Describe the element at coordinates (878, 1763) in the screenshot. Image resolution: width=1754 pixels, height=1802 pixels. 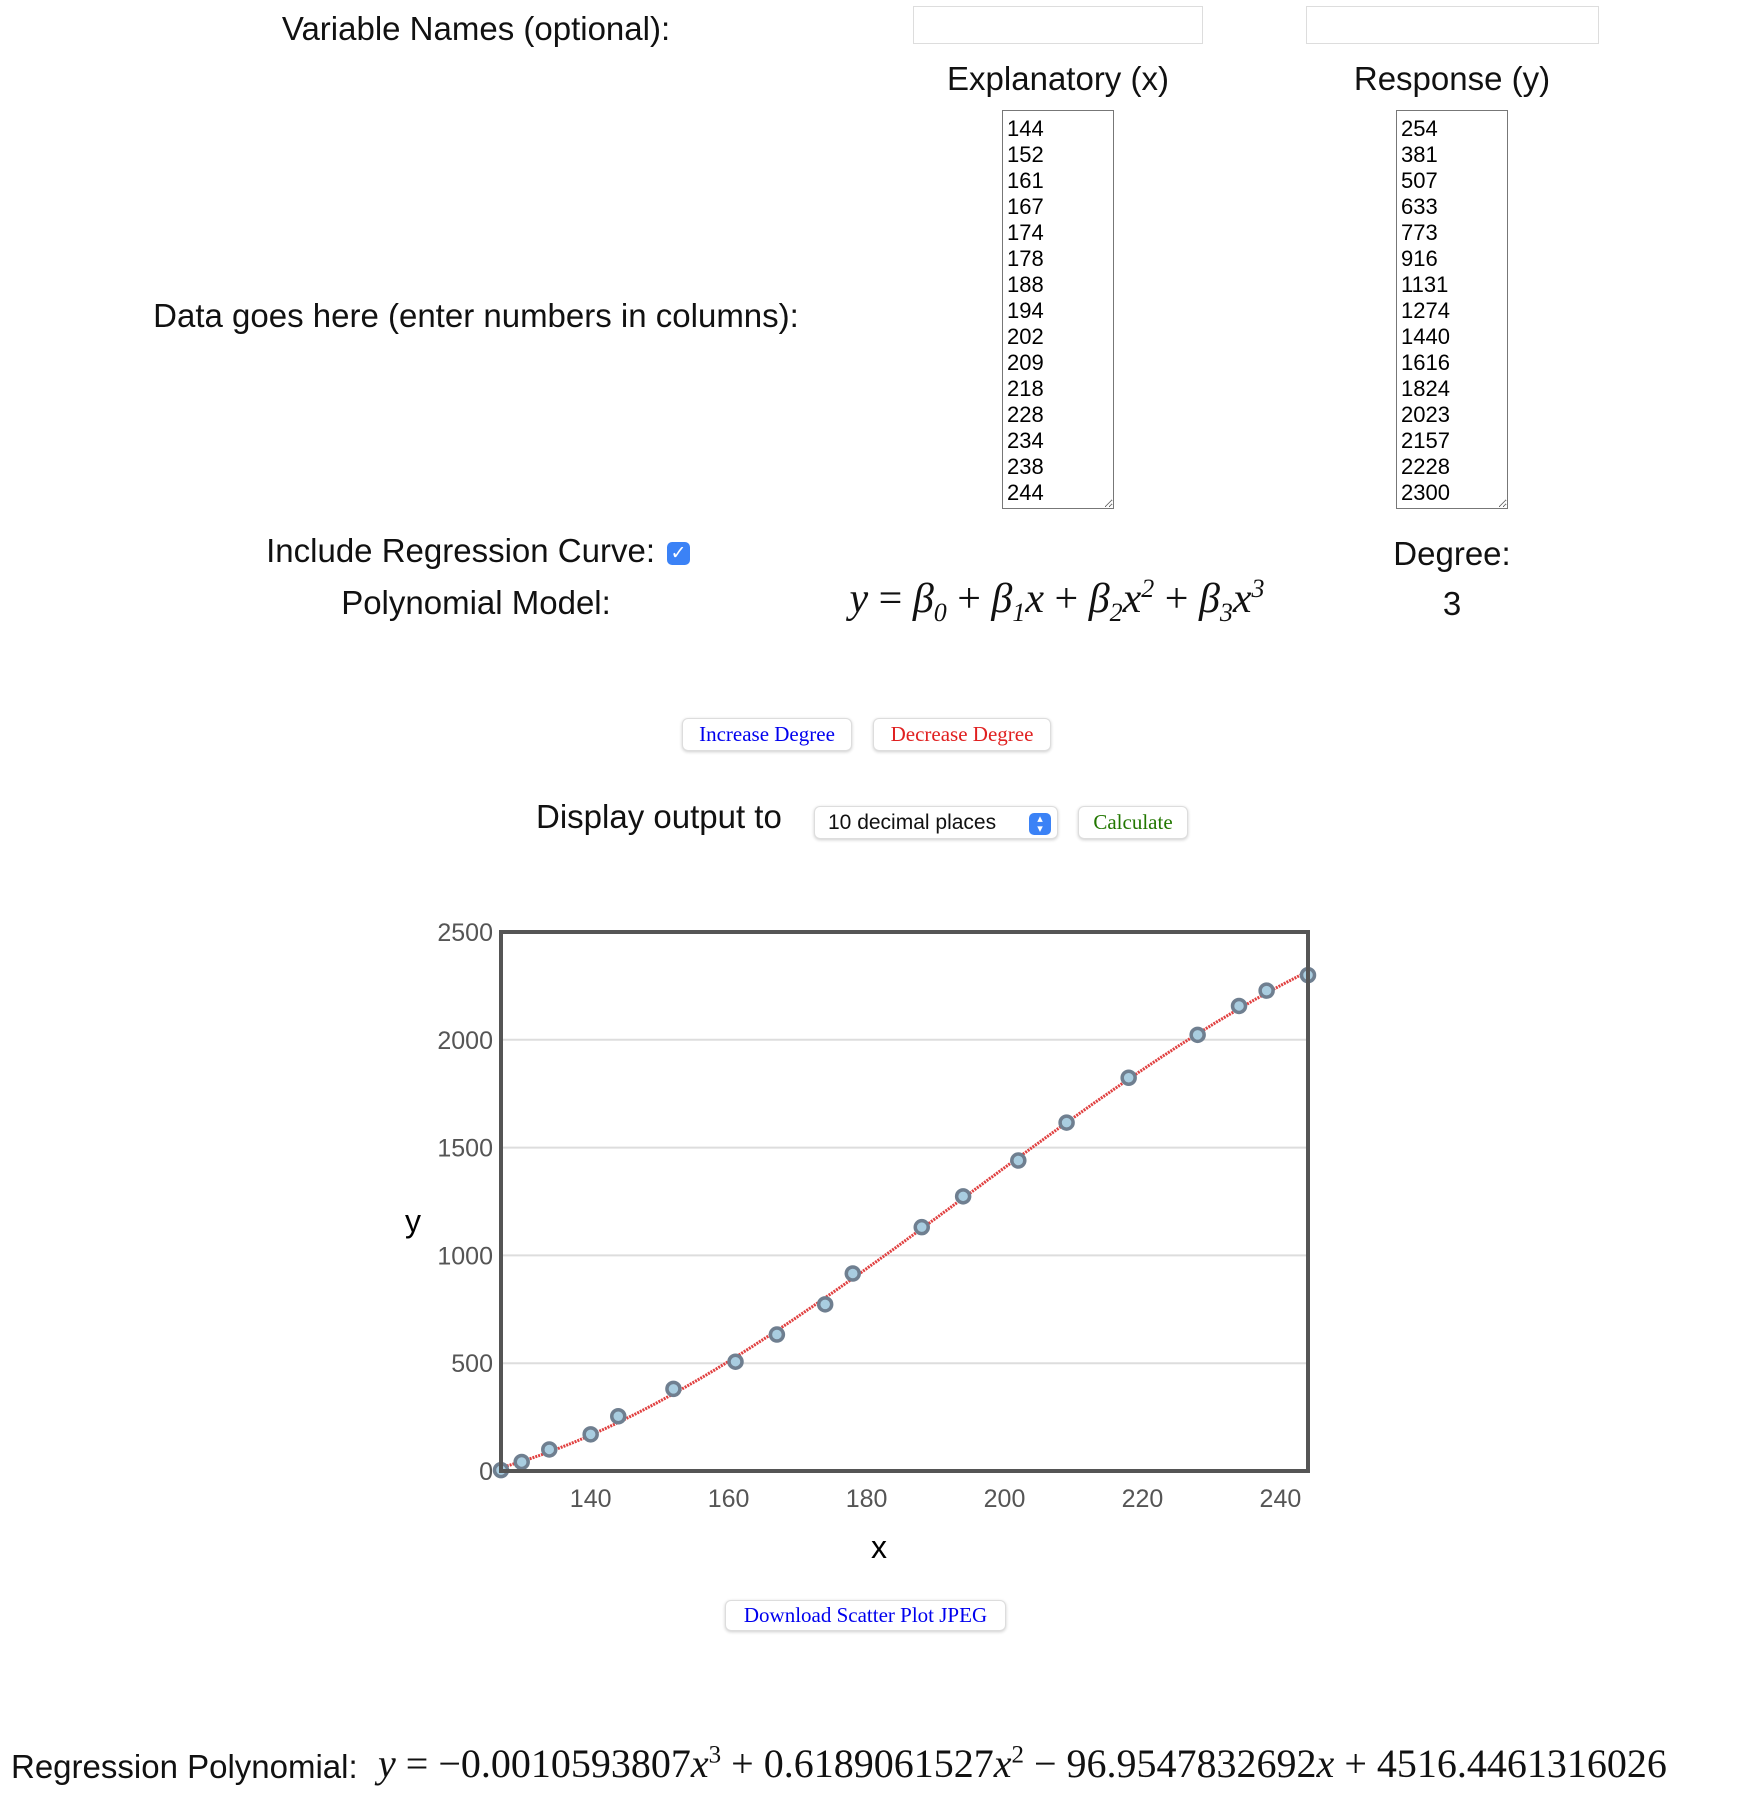
I see `coef-2: 0.6189061527` at that location.